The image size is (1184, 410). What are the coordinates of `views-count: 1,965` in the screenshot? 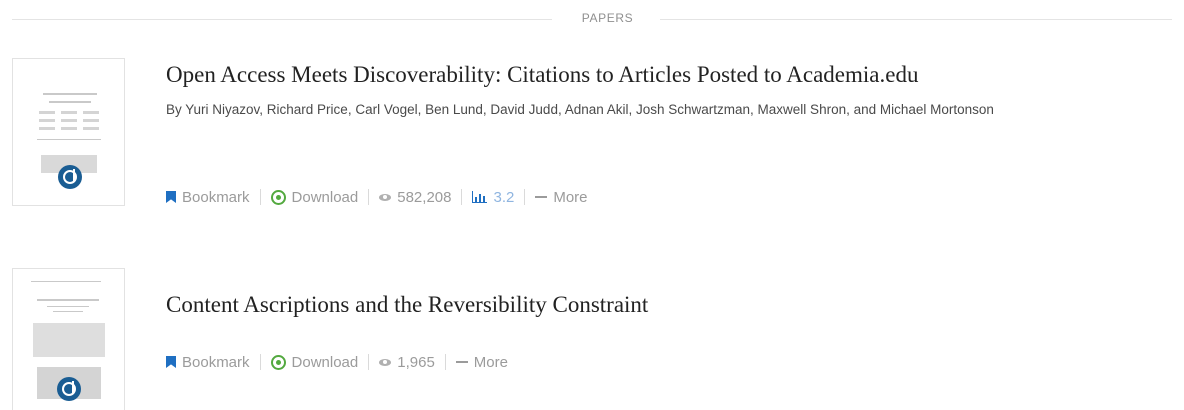 It's located at (407, 362).